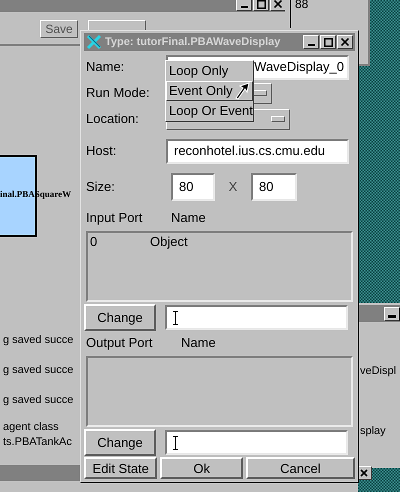 The height and width of the screenshot is (492, 400). I want to click on log-line: ts.PBATankAc, so click(37, 442).